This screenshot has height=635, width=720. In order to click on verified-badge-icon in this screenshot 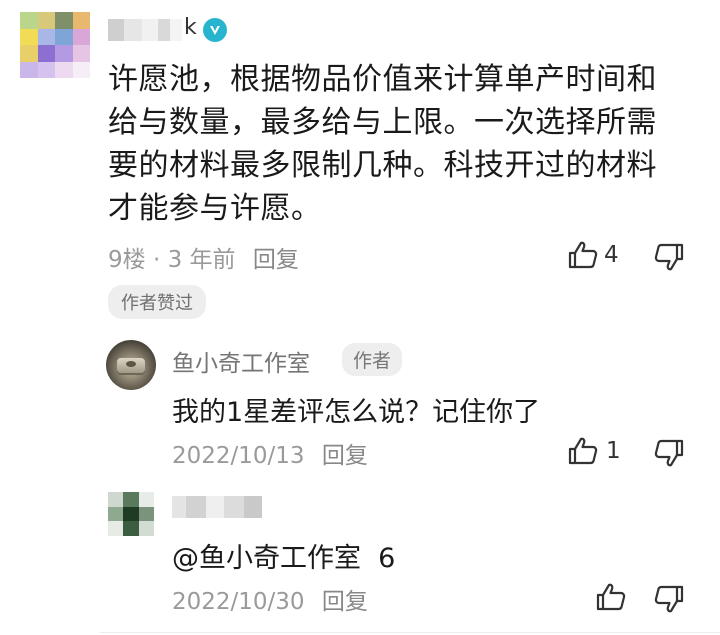, I will do `click(215, 30)`.